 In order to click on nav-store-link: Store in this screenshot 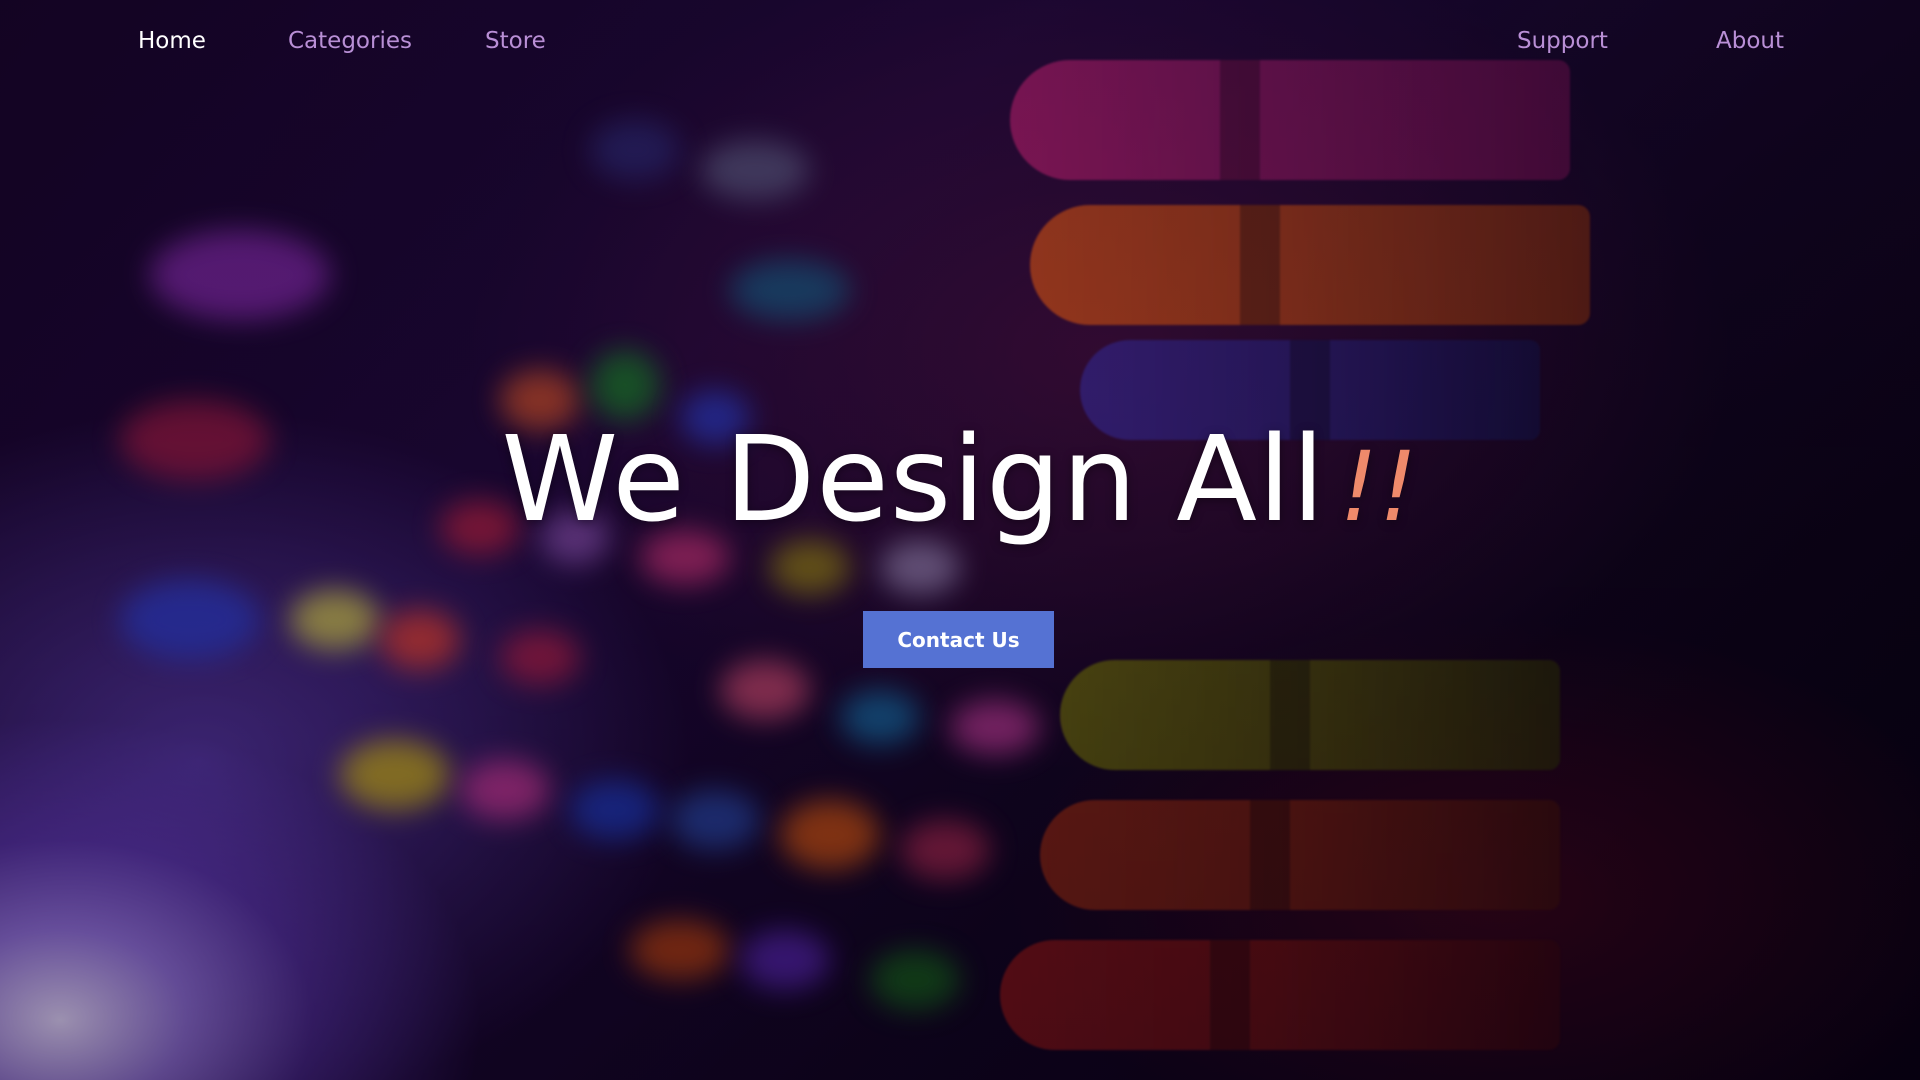, I will do `click(515, 41)`.